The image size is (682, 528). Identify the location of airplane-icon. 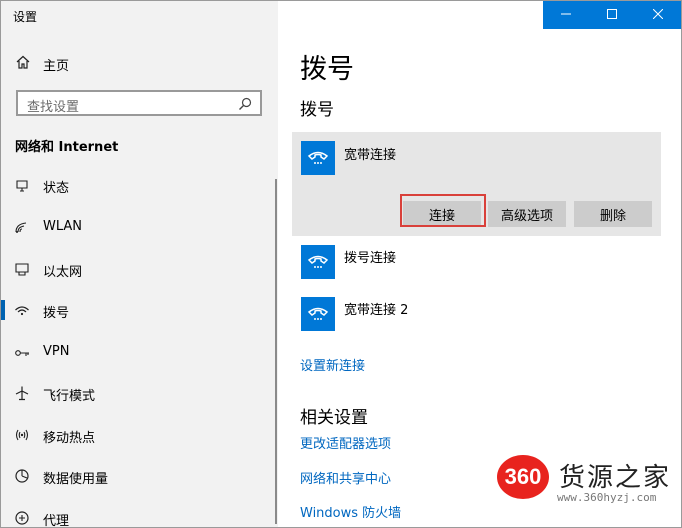
(22, 393).